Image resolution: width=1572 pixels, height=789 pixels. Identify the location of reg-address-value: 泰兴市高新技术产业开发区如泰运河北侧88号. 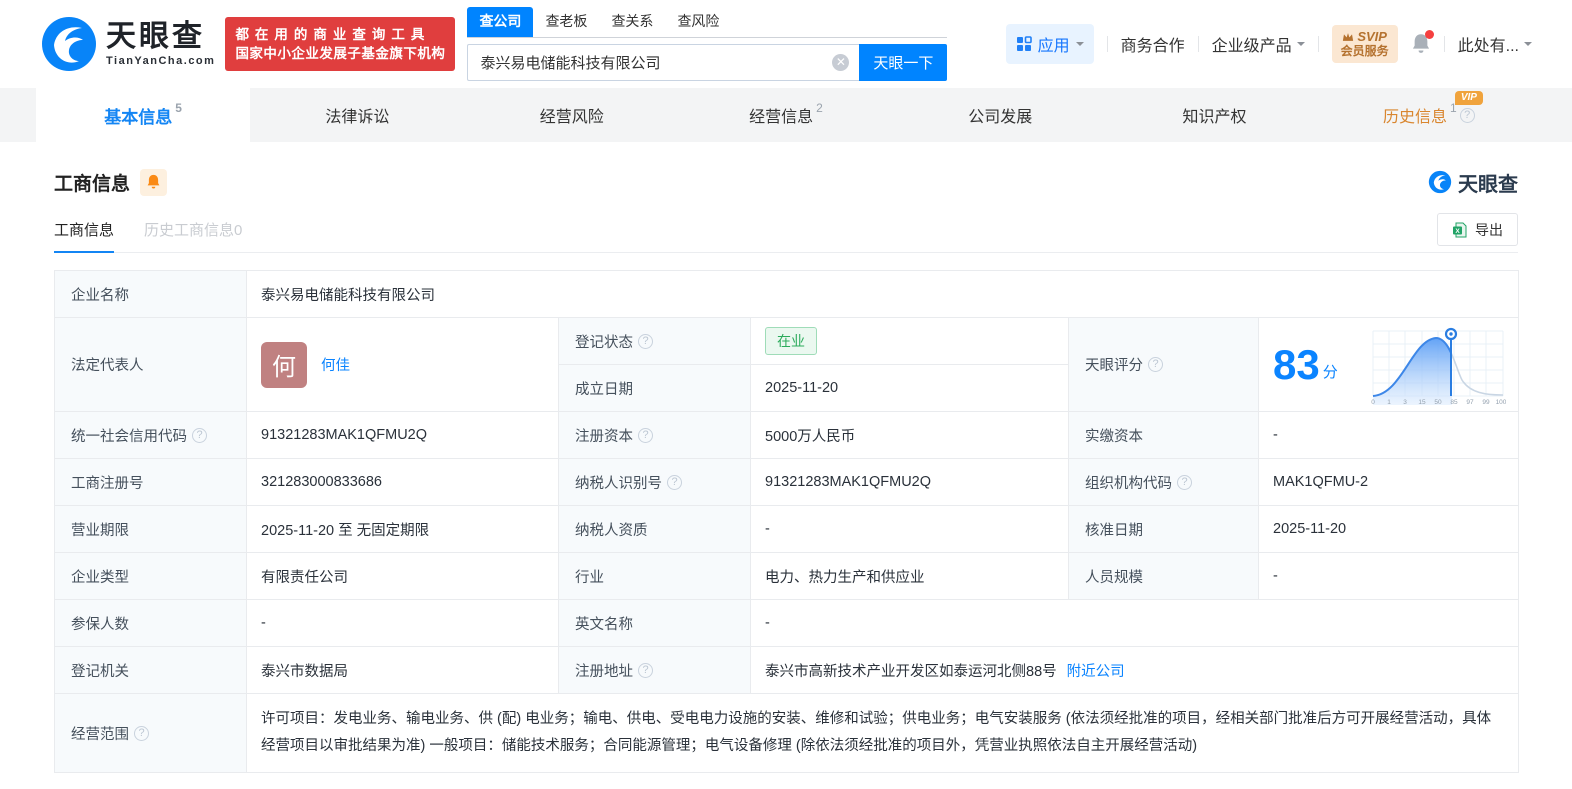
(911, 671).